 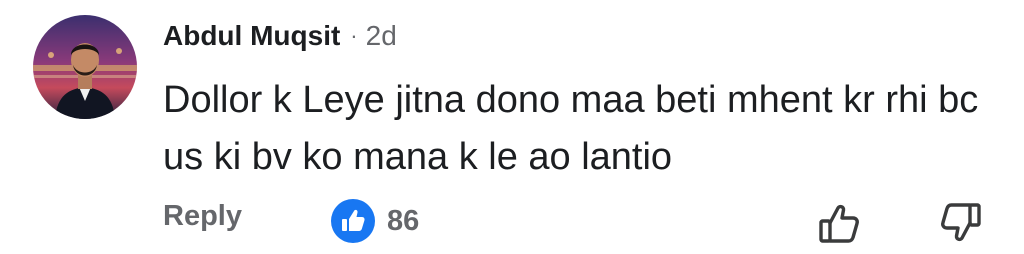 What do you see at coordinates (839, 223) in the screenshot?
I see `thumb-up-icon` at bounding box center [839, 223].